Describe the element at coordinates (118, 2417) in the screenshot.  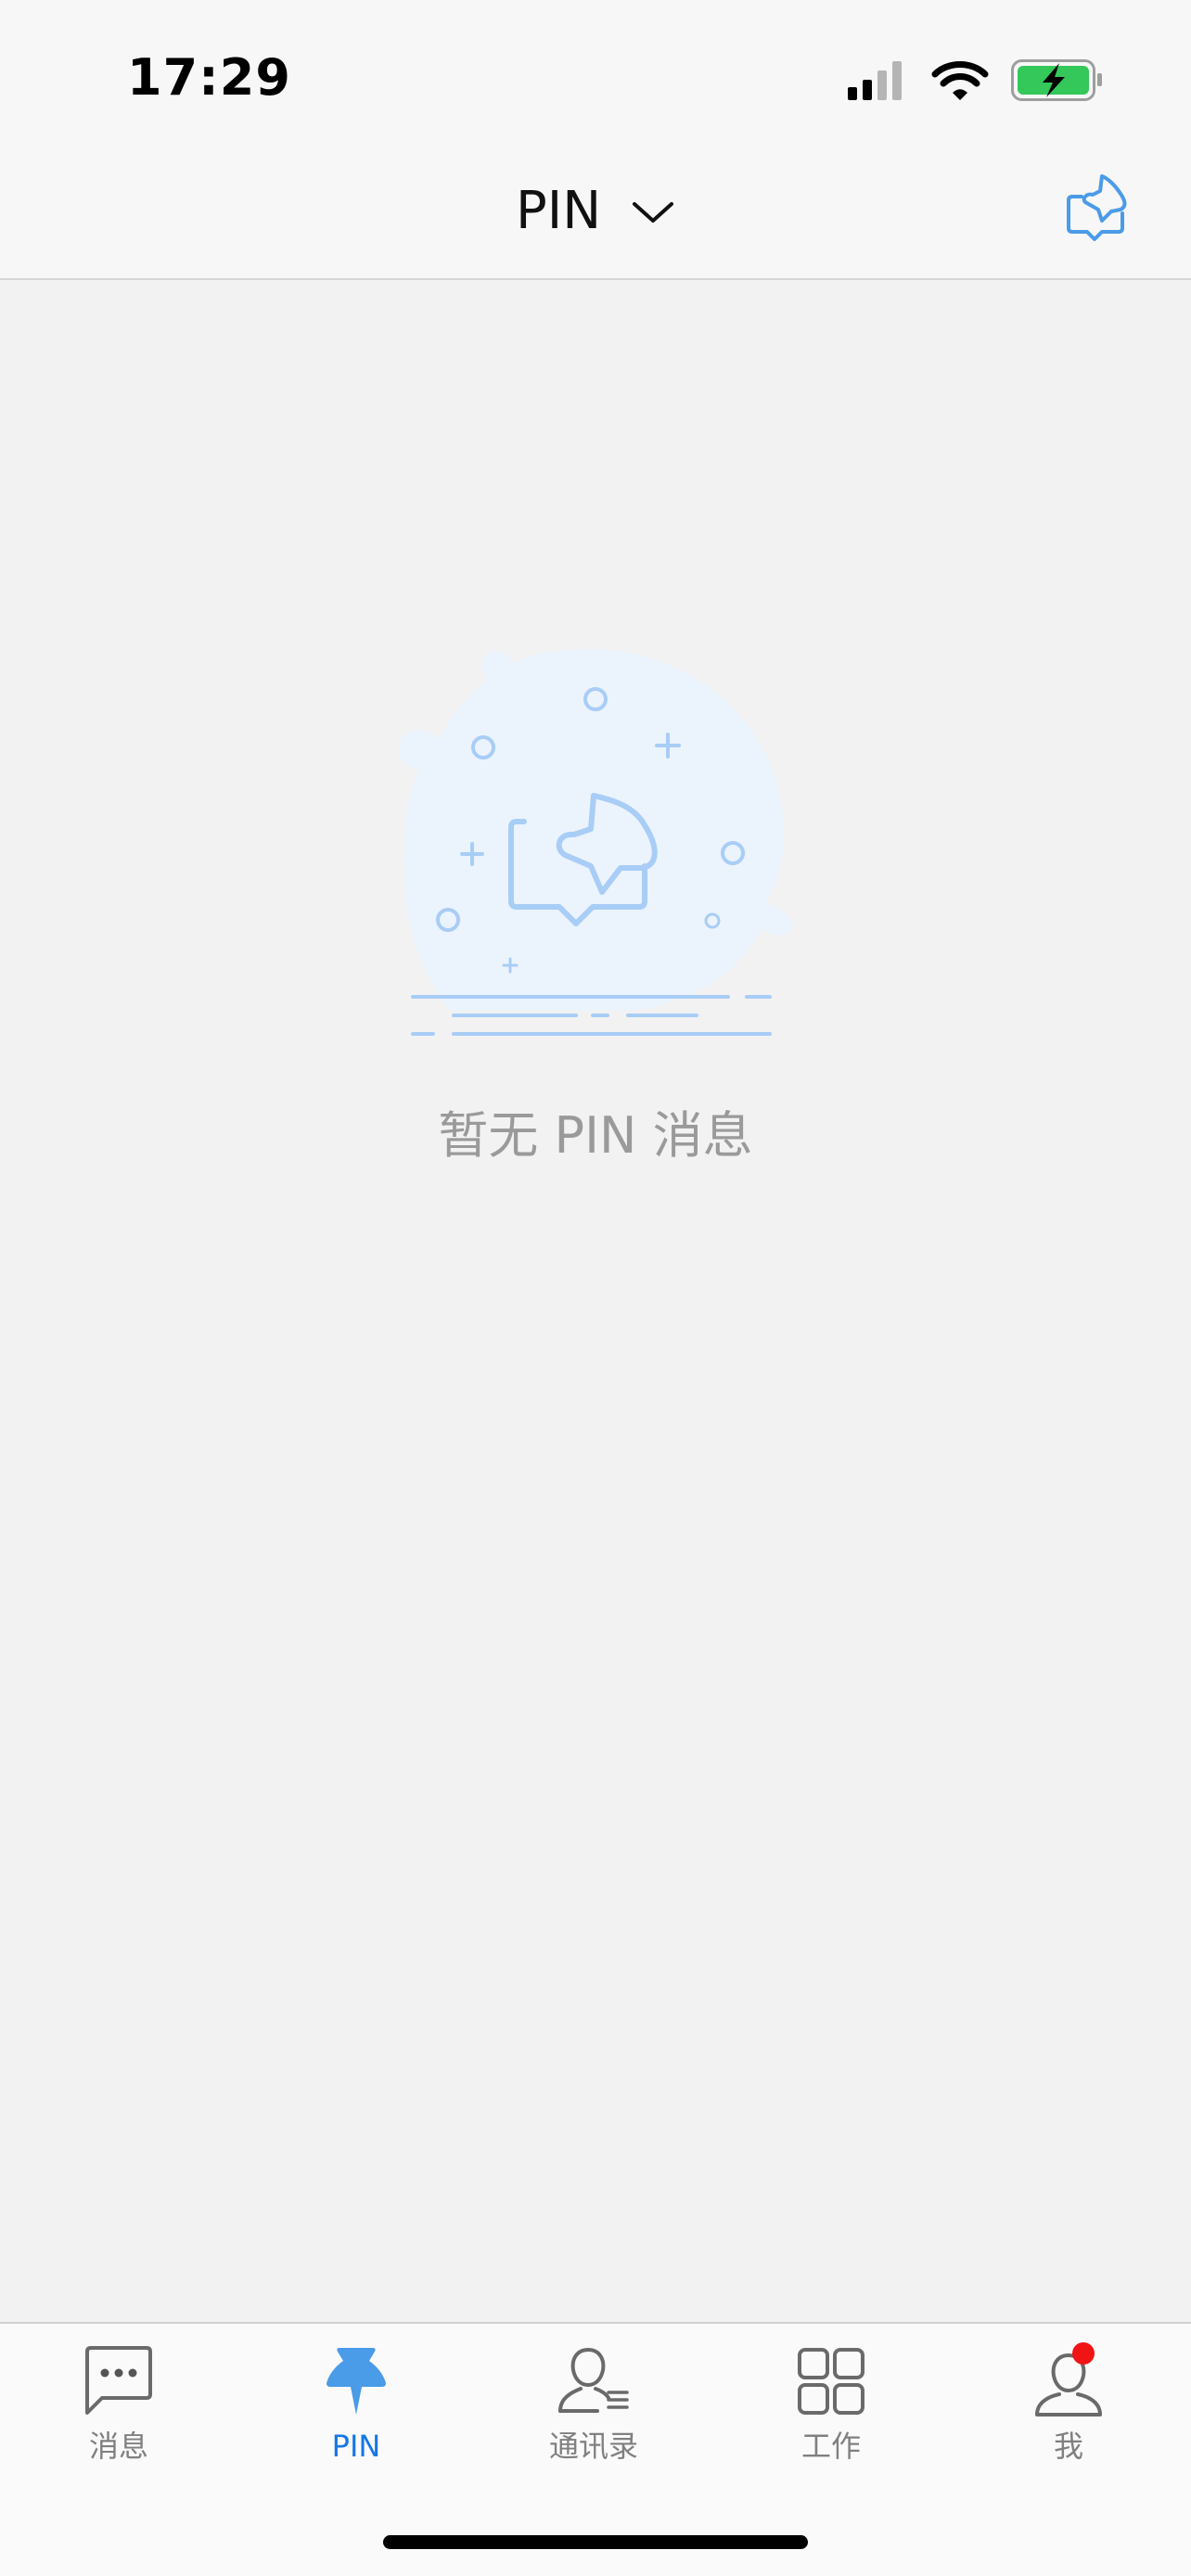
I see `tab-messages: 消息` at that location.